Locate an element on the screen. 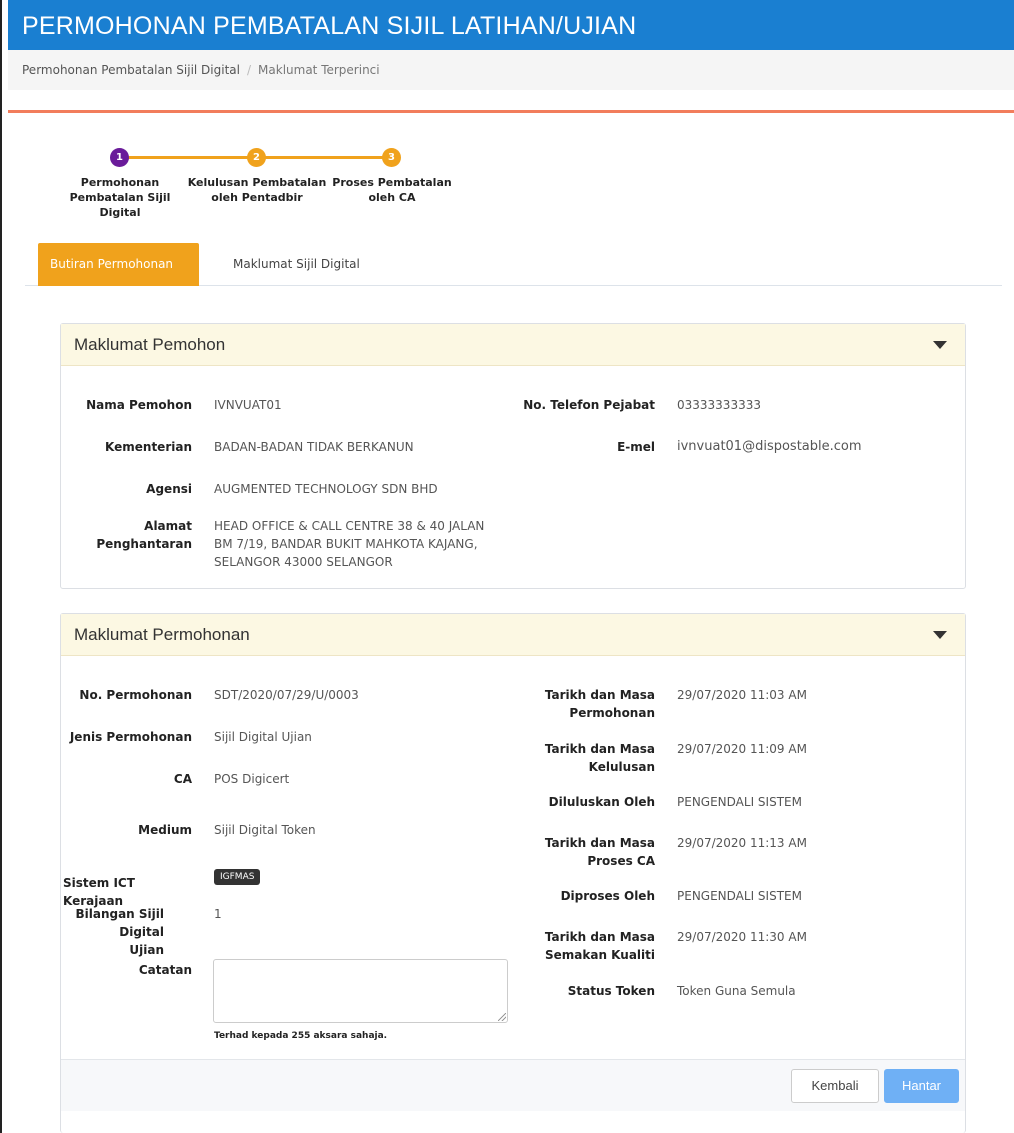 This screenshot has width=1014, height=1133. value-alamat-line2: BM 7/19, BANDAR BUKIT MAHKOTA KAJANG, is located at coordinates (346, 544).